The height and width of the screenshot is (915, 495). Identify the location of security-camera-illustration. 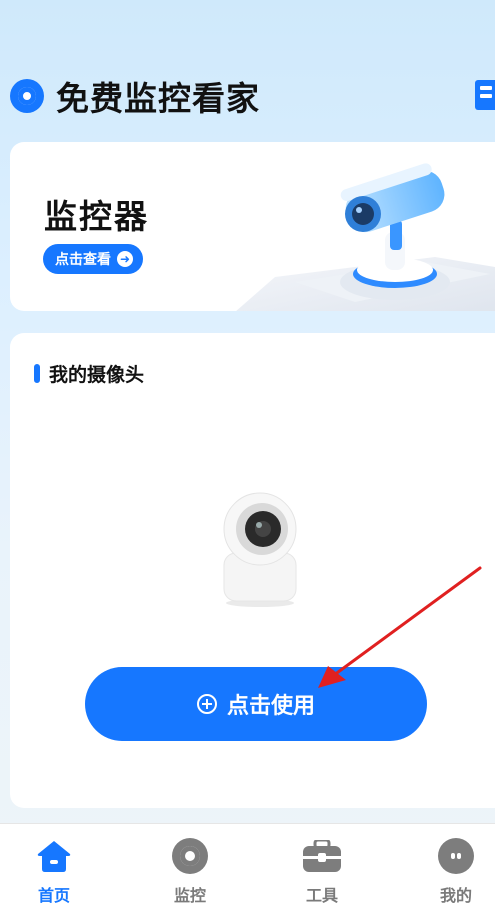
(365, 237).